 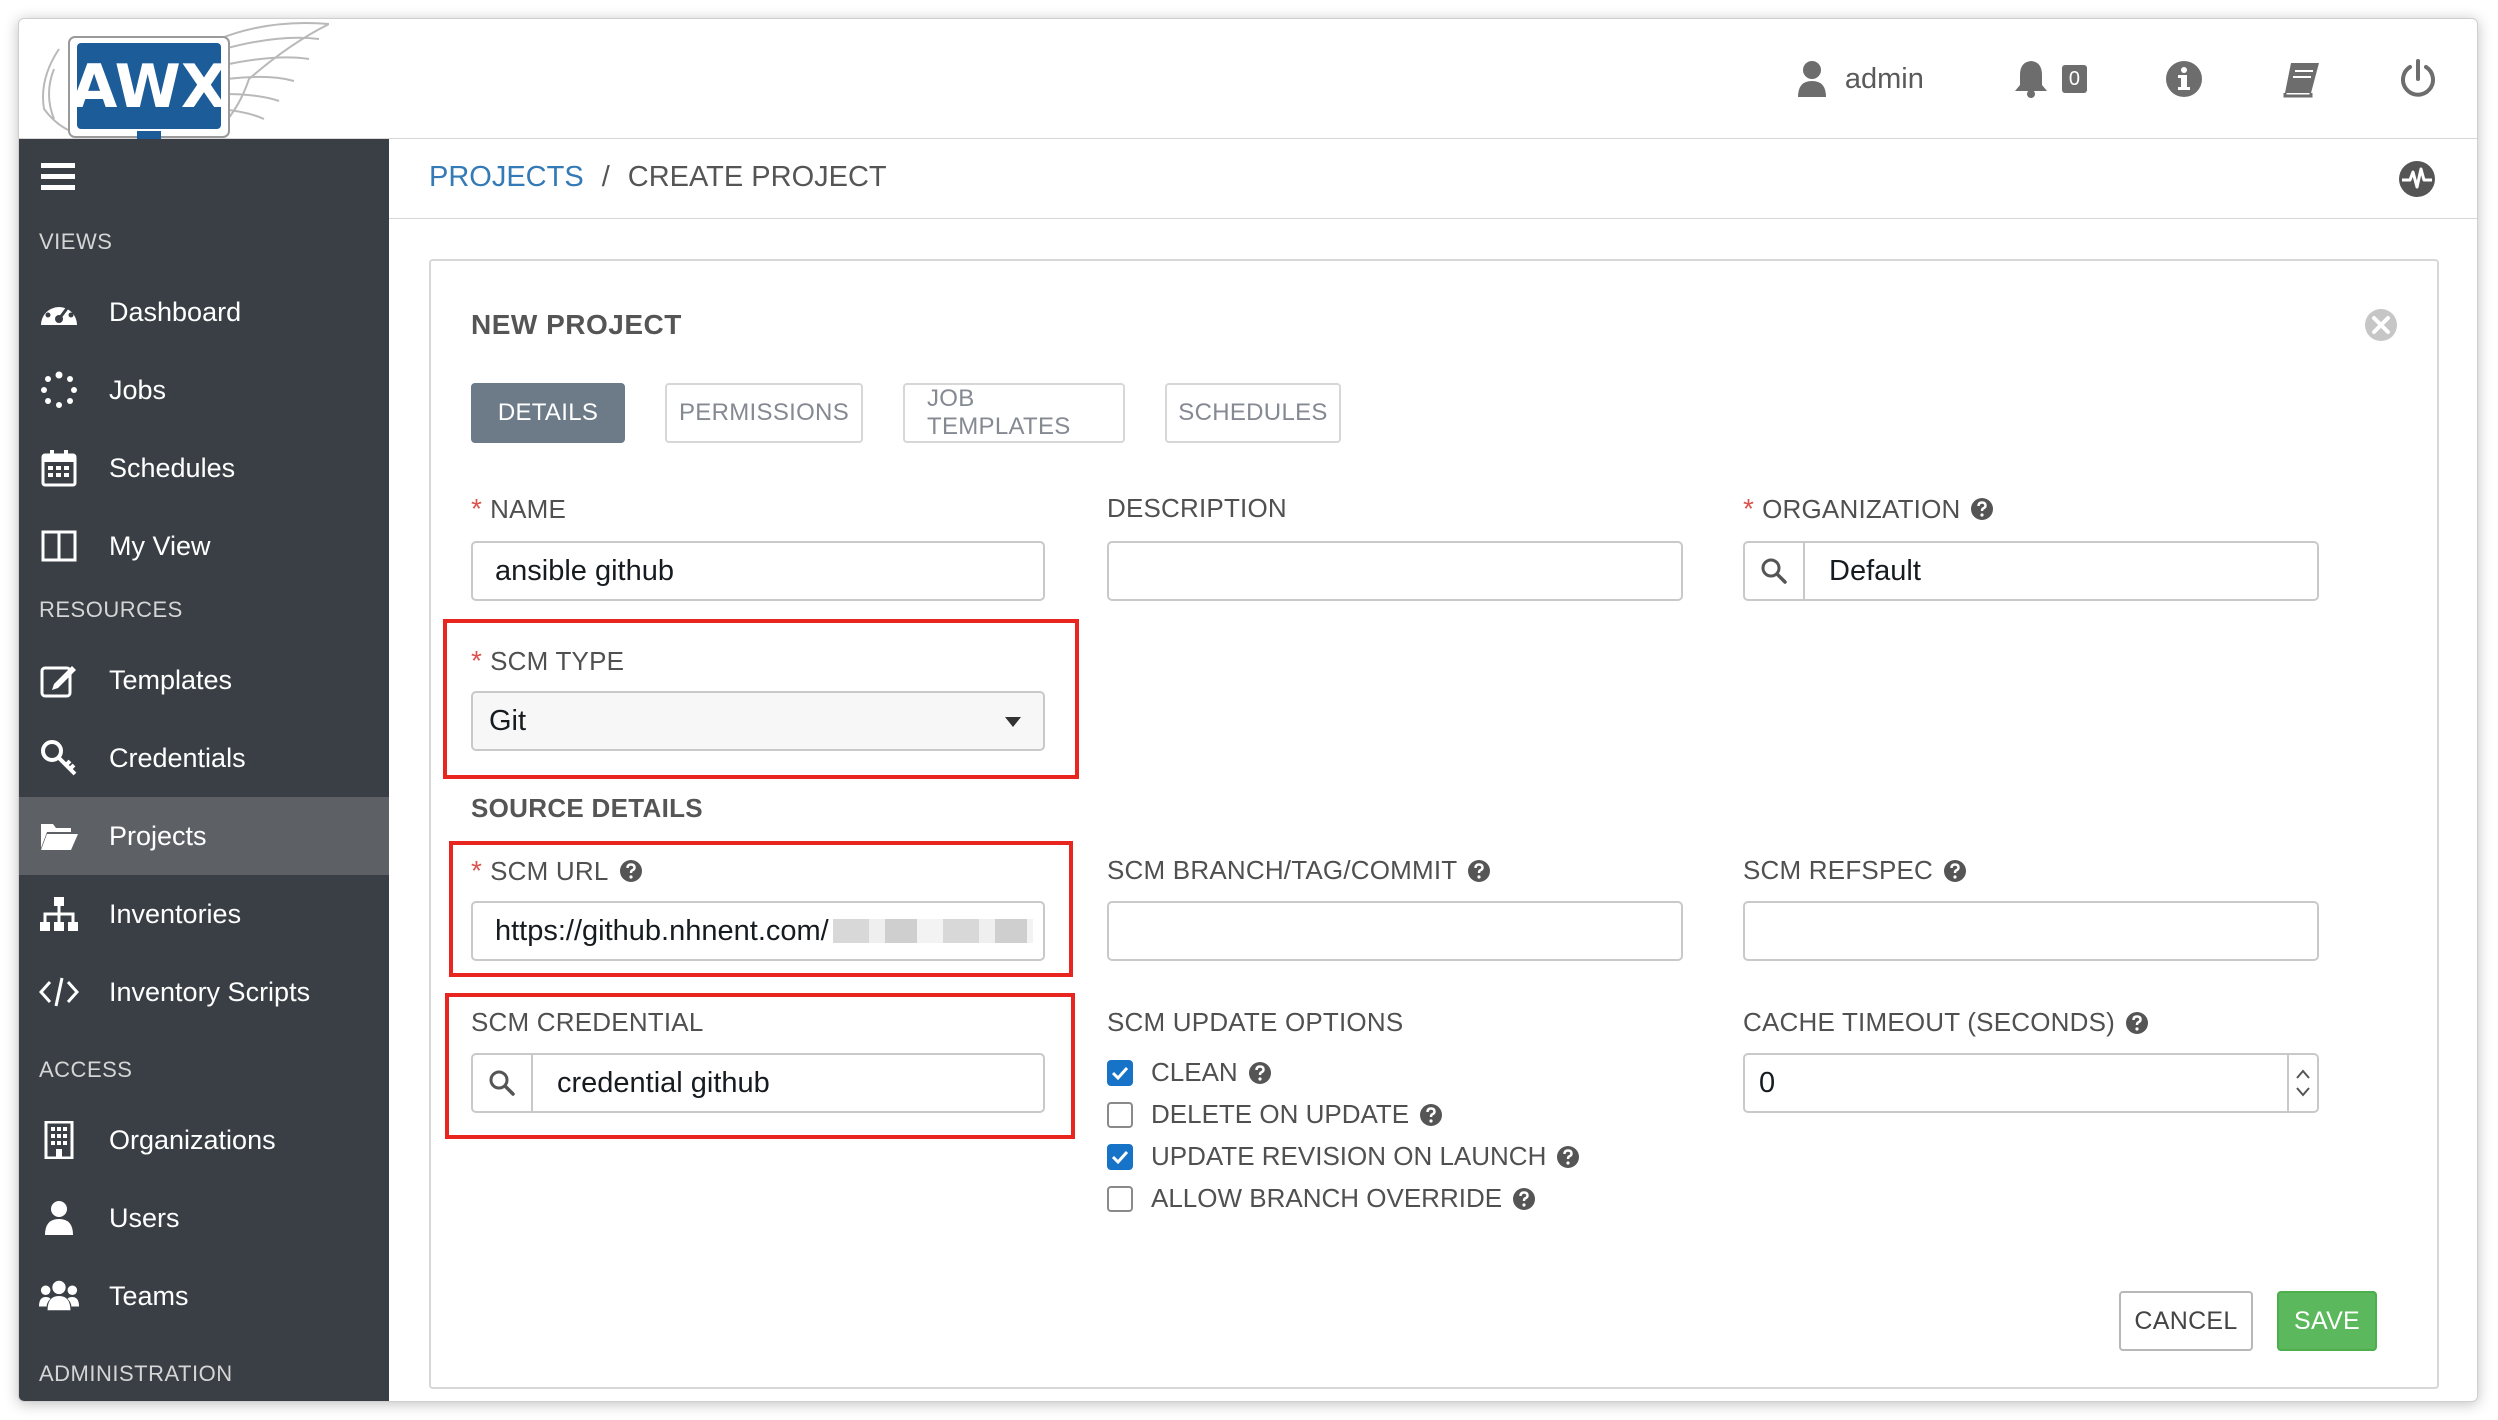 What do you see at coordinates (2303, 1092) in the screenshot?
I see `chevron-down-icon` at bounding box center [2303, 1092].